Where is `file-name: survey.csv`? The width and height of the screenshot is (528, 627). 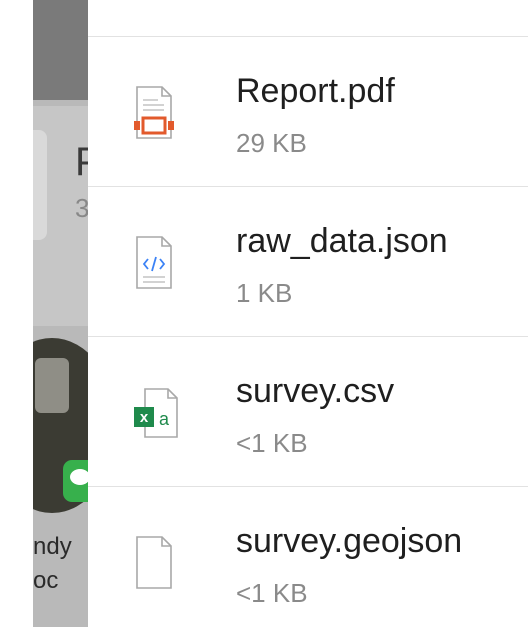
file-name: survey.csv is located at coordinates (315, 391).